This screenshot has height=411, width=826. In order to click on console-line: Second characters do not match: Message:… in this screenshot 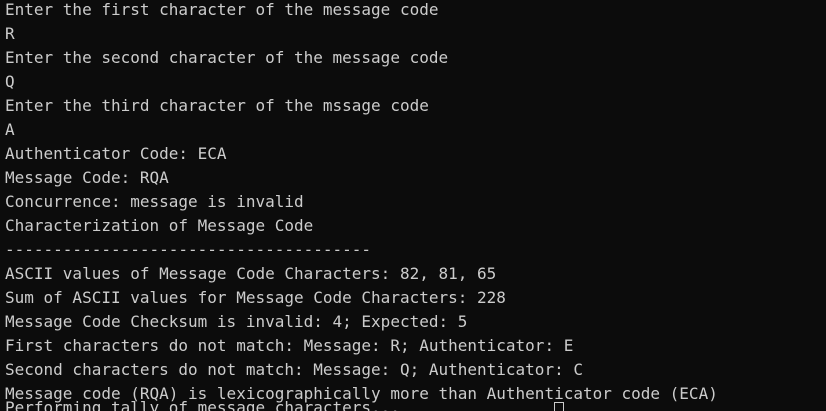, I will do `click(294, 369)`.